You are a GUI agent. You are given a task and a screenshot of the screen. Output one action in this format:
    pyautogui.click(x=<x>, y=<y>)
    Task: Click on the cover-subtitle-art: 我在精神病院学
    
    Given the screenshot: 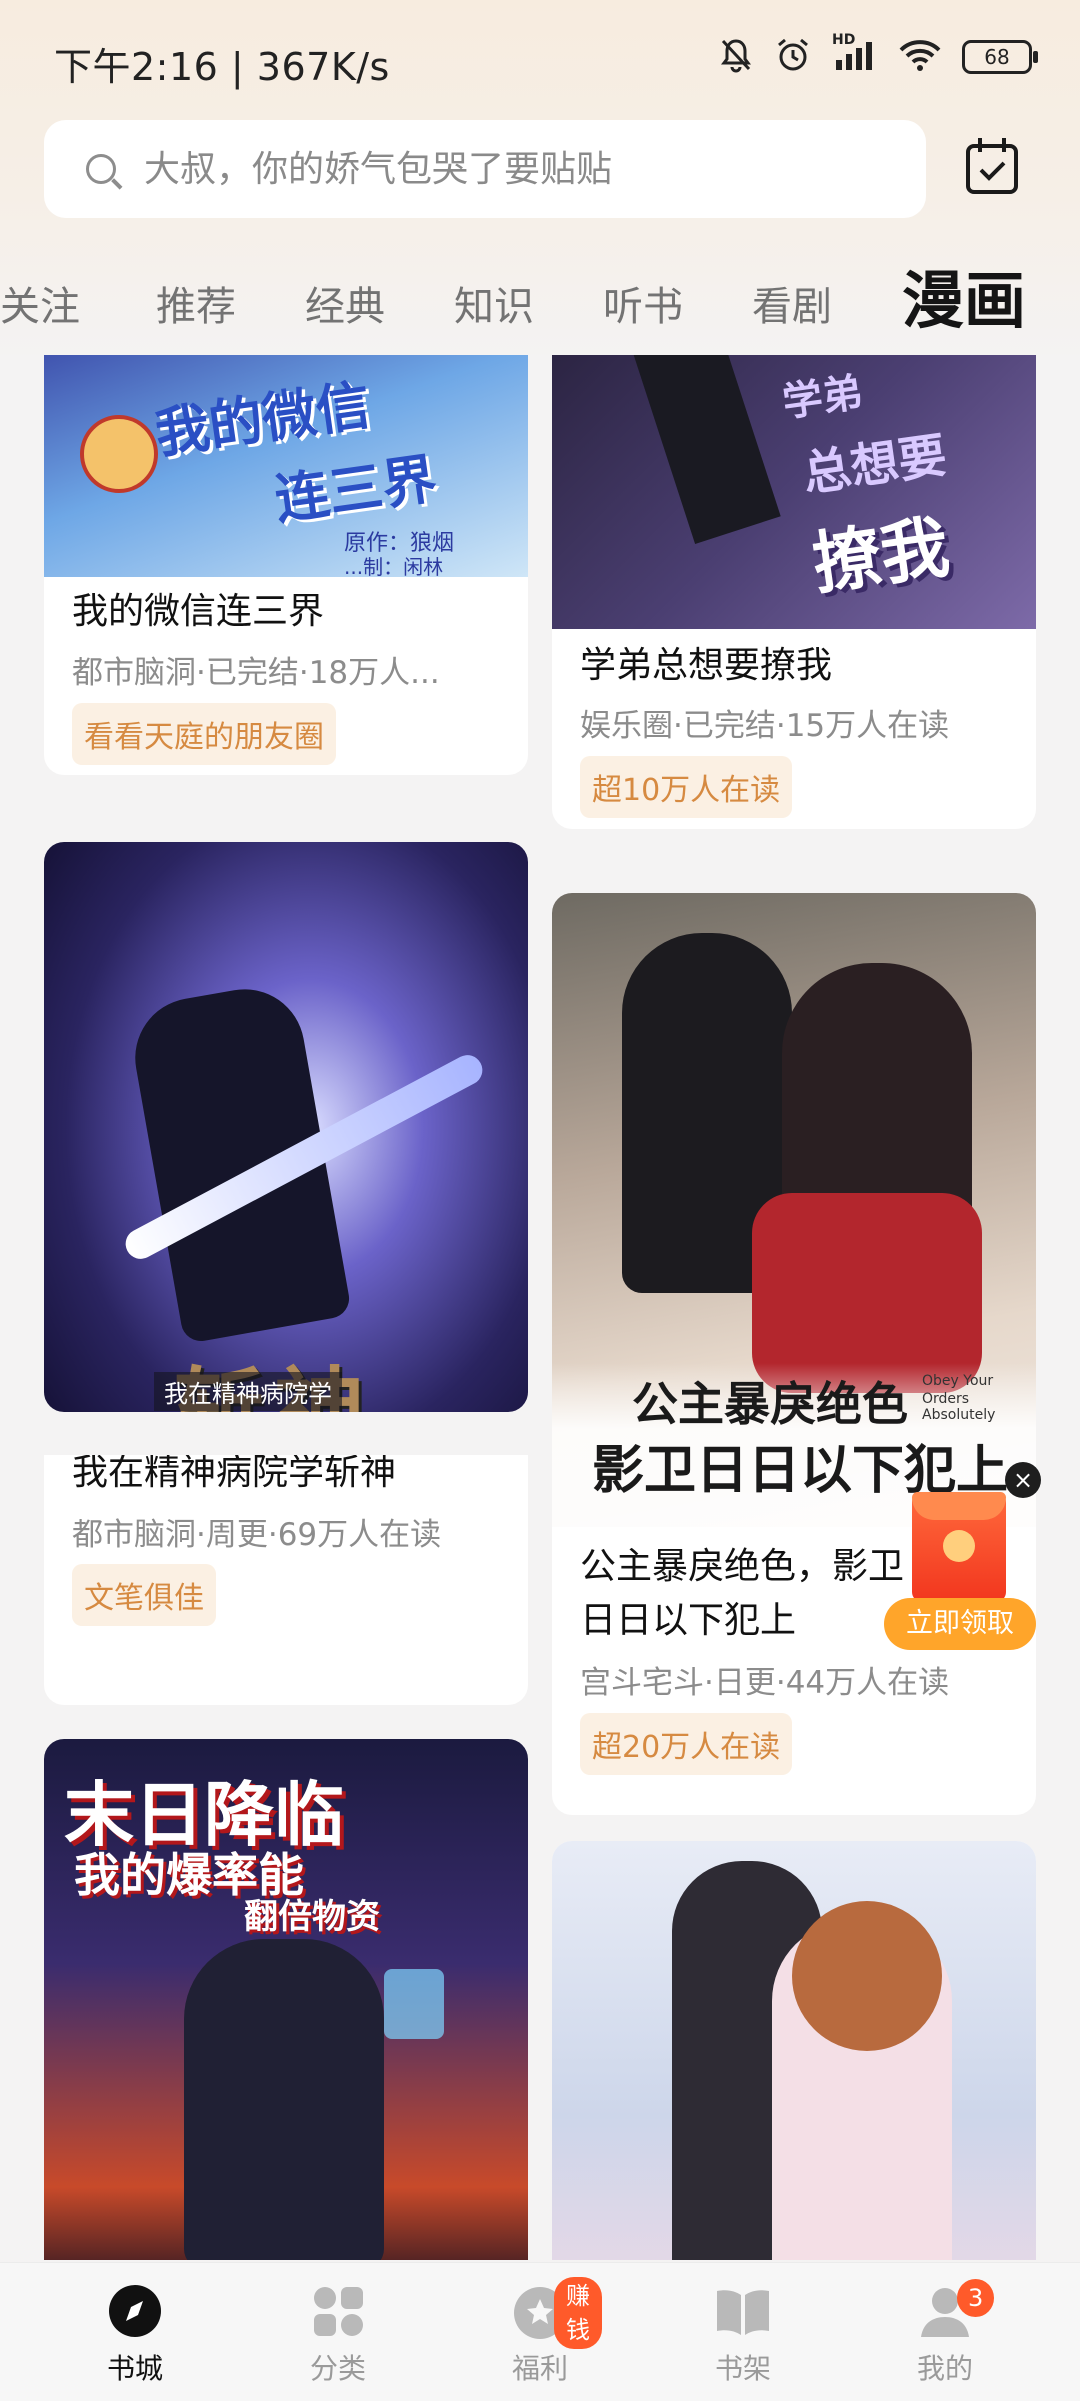 What is the action you would take?
    pyautogui.click(x=248, y=1391)
    